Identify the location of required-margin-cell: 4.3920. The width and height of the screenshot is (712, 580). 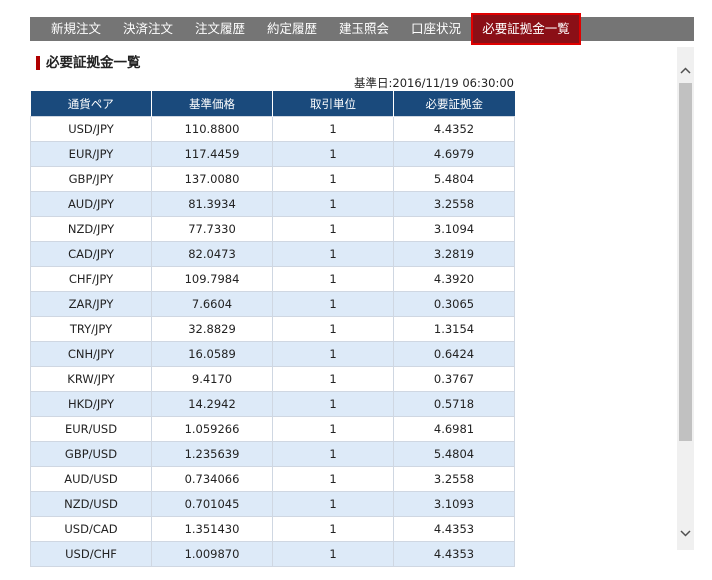
(454, 279).